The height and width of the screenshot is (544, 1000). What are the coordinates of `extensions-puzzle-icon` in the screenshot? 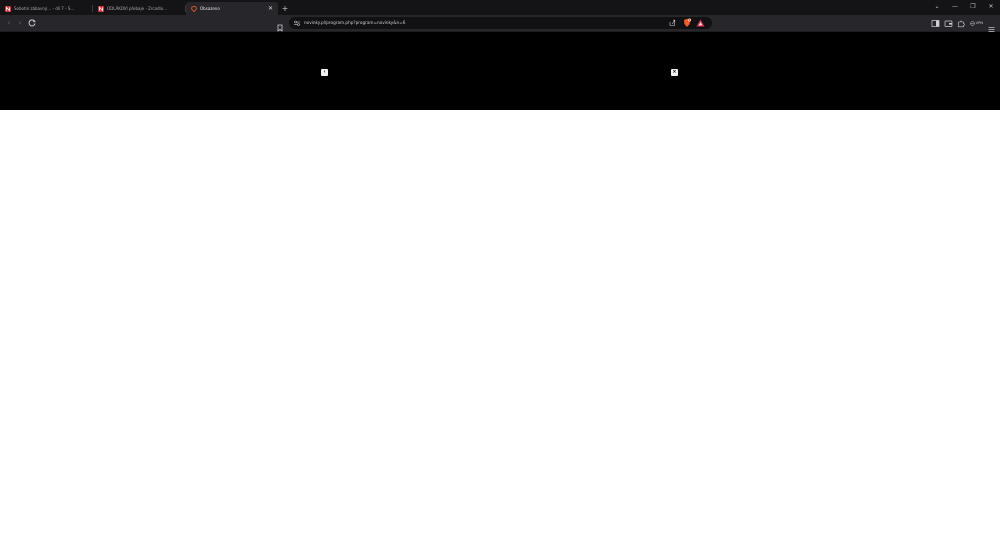 It's located at (961, 23).